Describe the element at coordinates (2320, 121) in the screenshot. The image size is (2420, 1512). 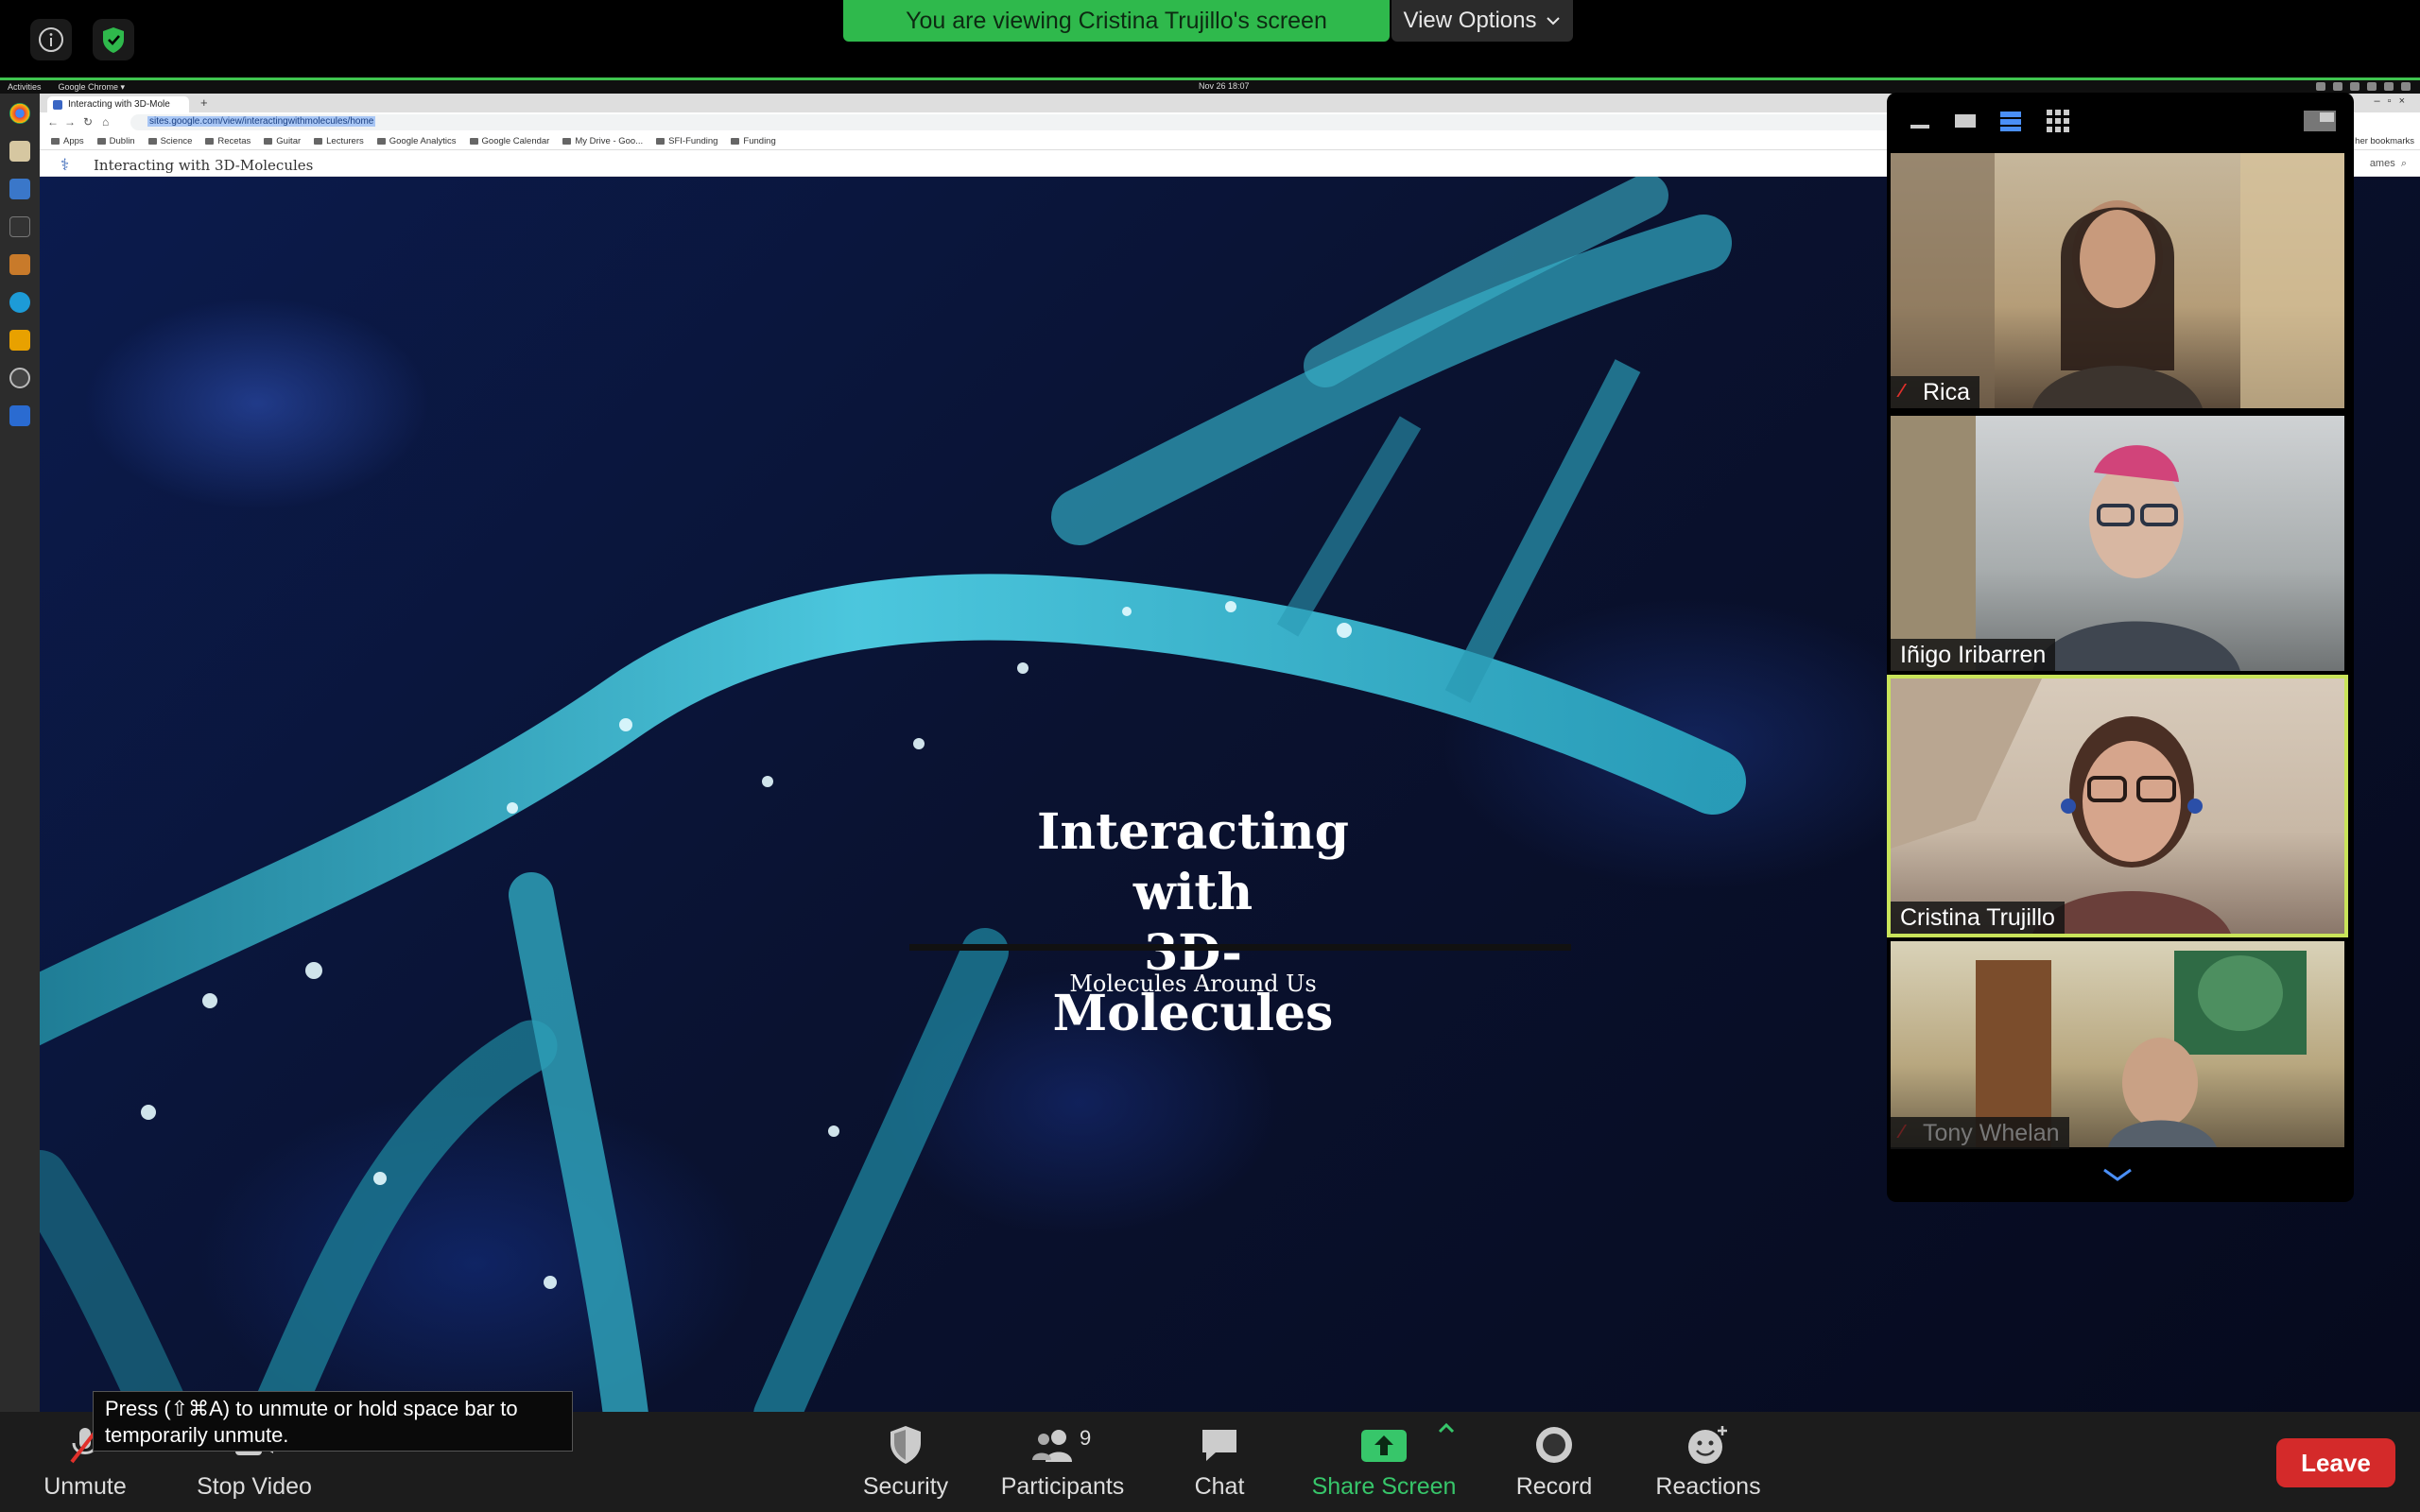
I see `pop-out-icon` at that location.